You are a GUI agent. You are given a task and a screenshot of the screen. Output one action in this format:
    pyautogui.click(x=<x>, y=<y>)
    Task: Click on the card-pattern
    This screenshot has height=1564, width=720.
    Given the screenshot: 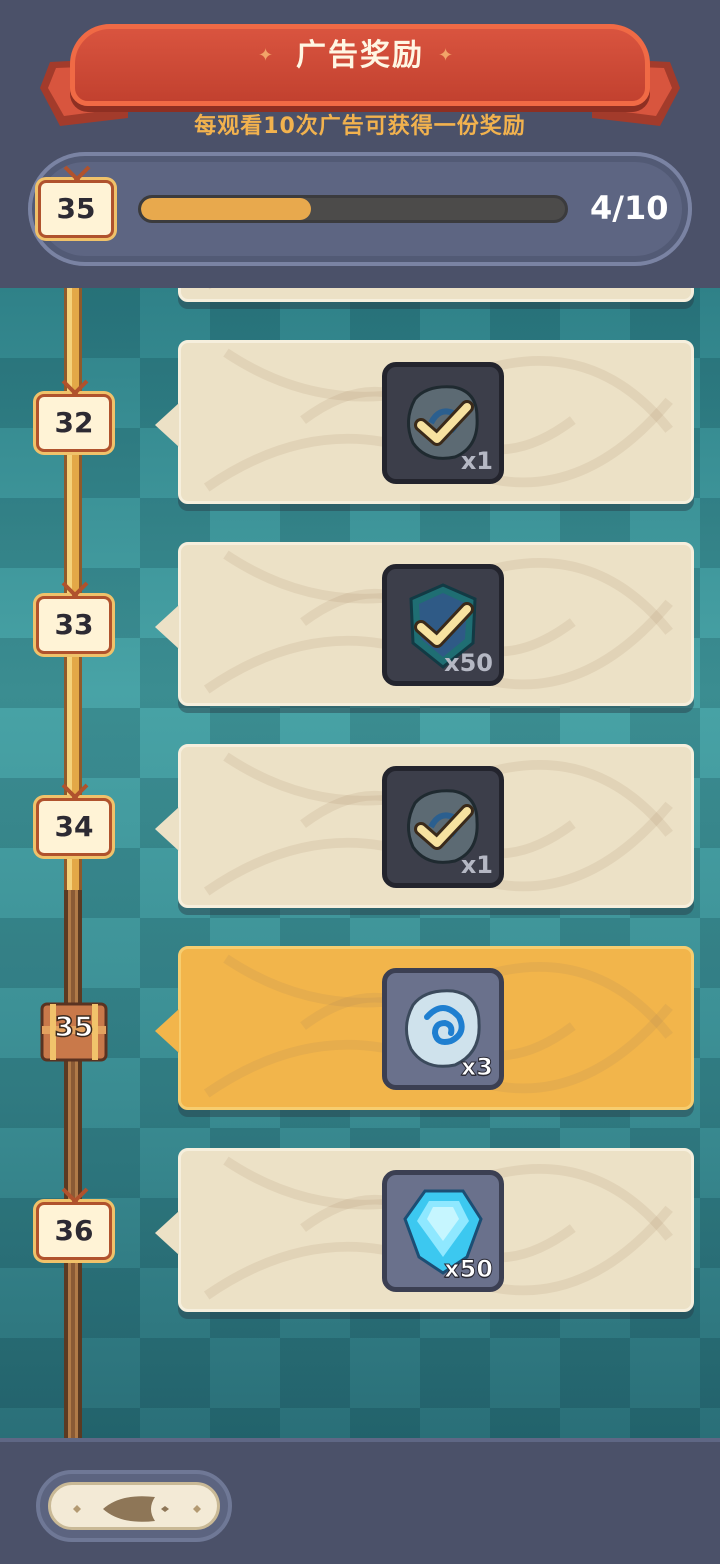 What is the action you would take?
    pyautogui.click(x=210, y=289)
    